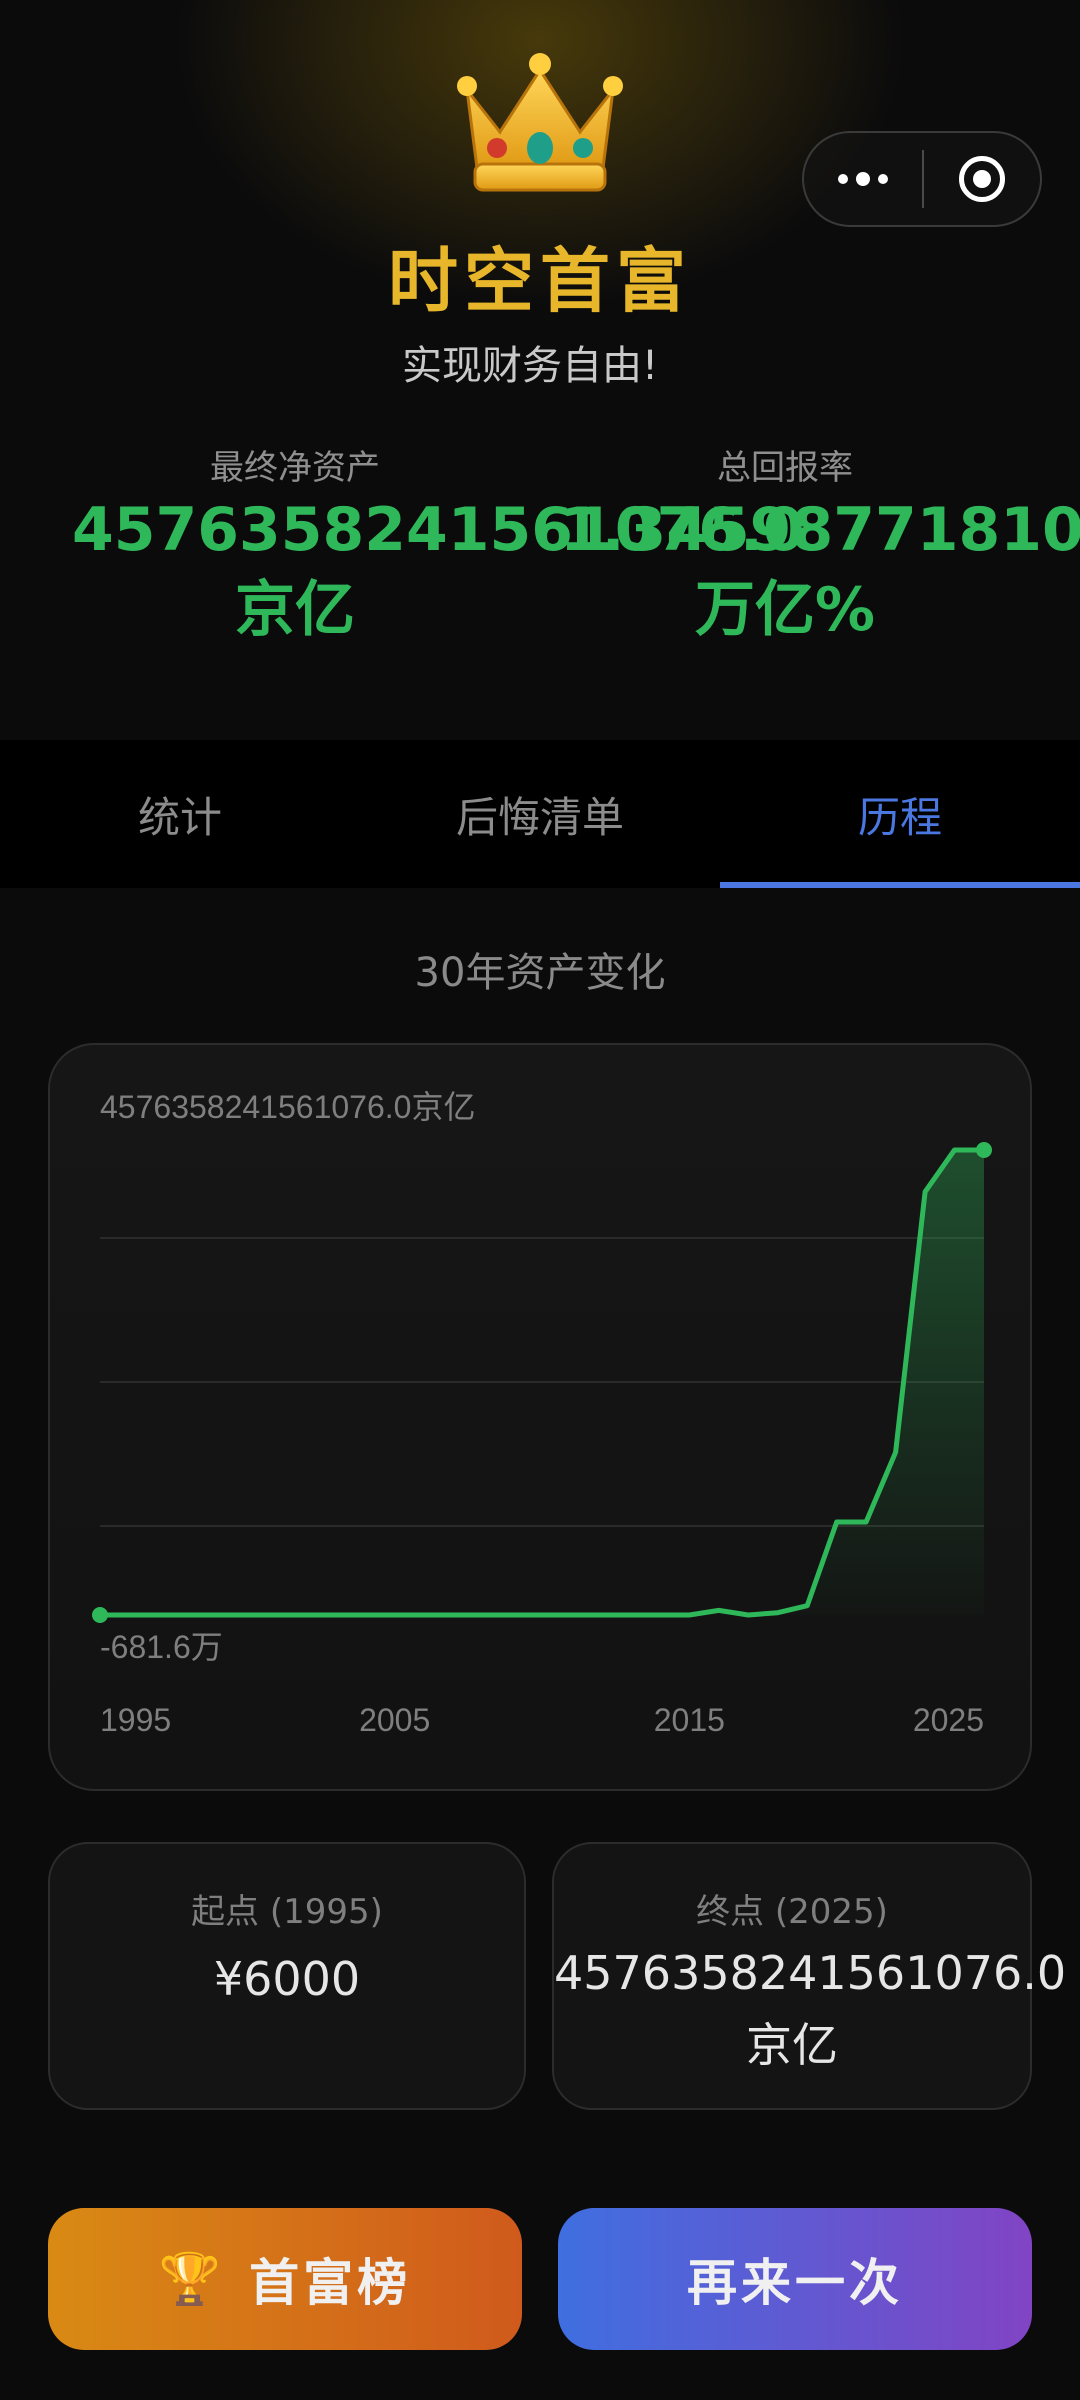 This screenshot has width=1080, height=2400. I want to click on x-tick-label: 2015, so click(689, 1720).